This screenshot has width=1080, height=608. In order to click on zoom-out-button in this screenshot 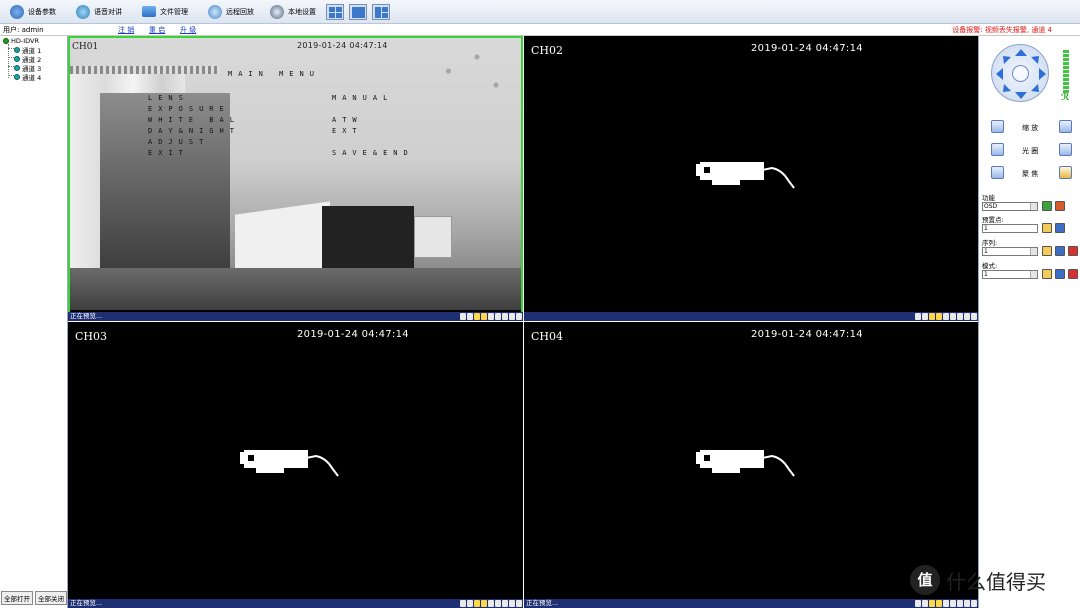, I will do `click(997, 126)`.